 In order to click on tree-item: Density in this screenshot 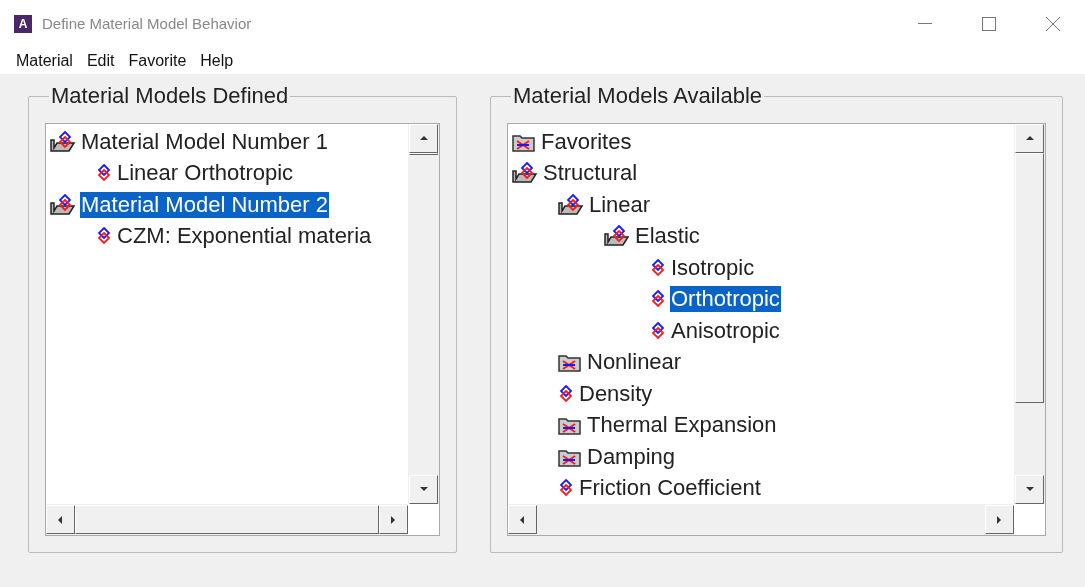, I will do `click(616, 393)`.